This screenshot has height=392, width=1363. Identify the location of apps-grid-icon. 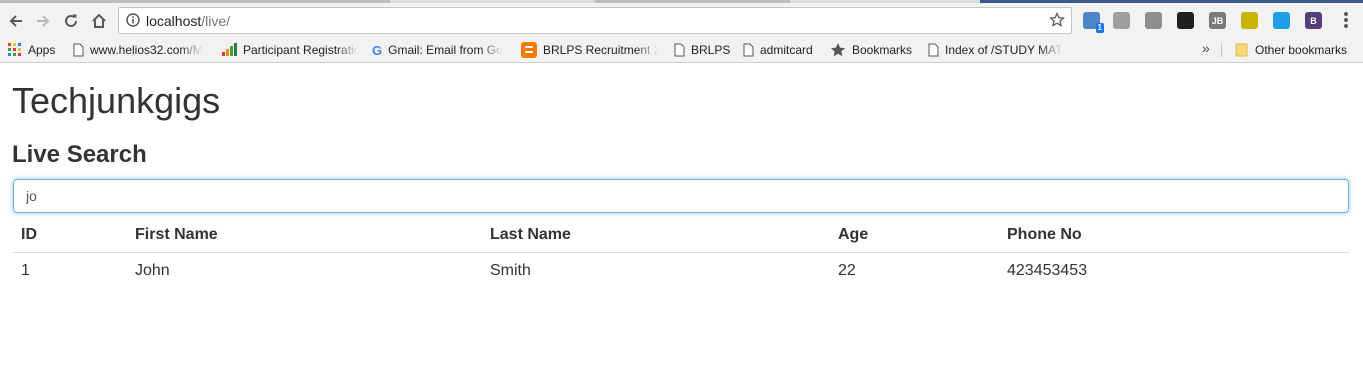
(15, 50).